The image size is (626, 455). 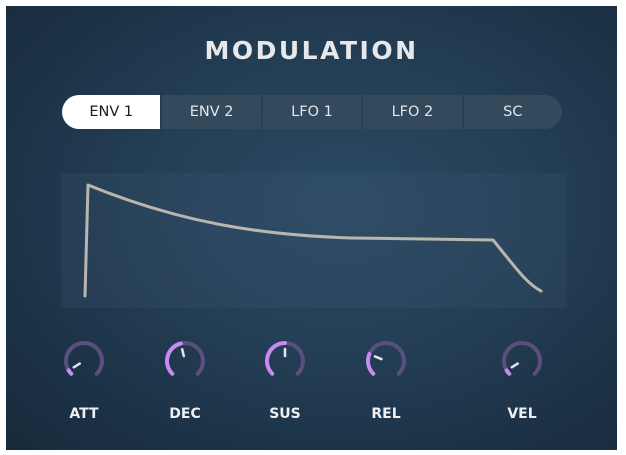 What do you see at coordinates (84, 414) in the screenshot?
I see `att-label: ATT` at bounding box center [84, 414].